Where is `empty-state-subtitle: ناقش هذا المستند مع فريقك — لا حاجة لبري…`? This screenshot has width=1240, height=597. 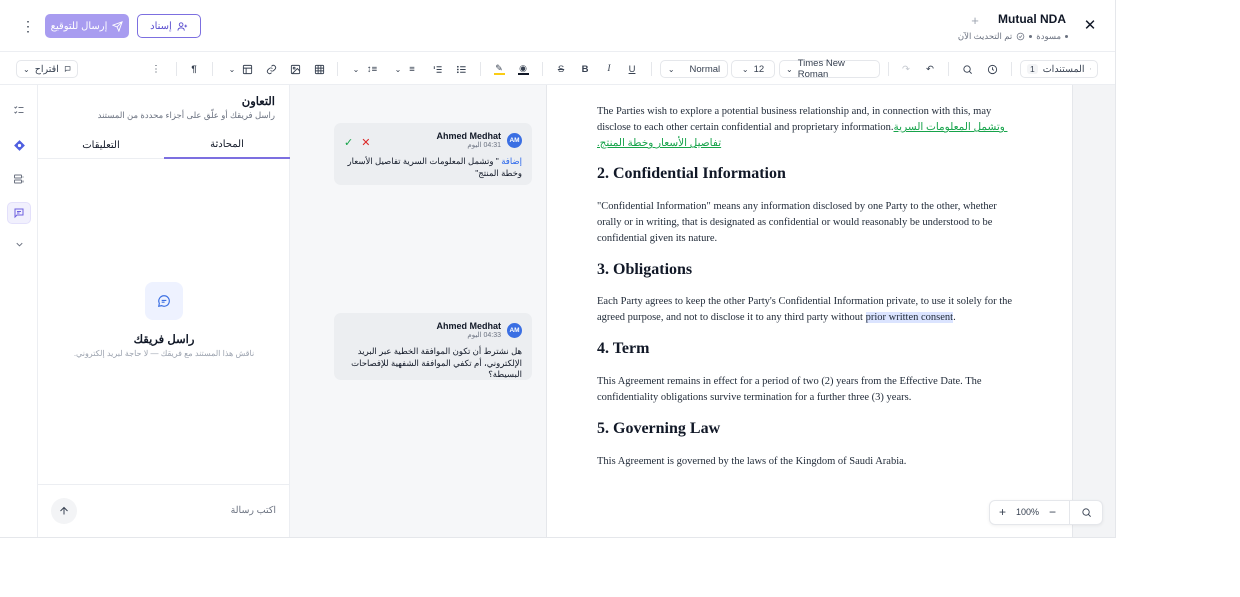 empty-state-subtitle: ناقش هذا المستند مع فريقك — لا حاجة لبري… is located at coordinates (164, 353).